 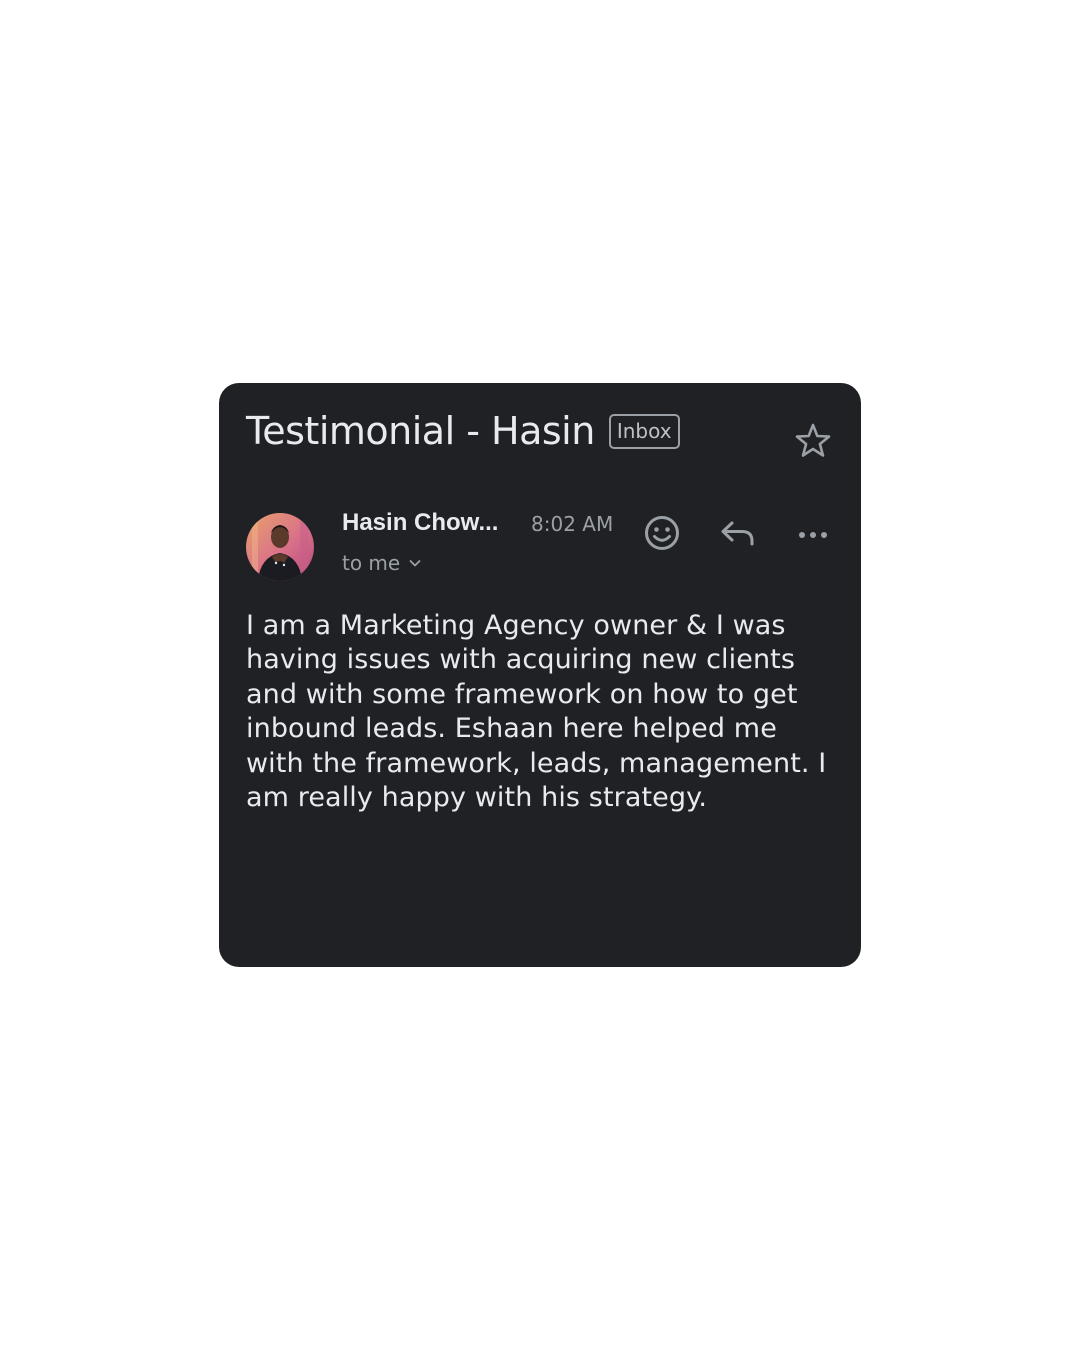 I want to click on more-options-button, so click(x=813, y=533).